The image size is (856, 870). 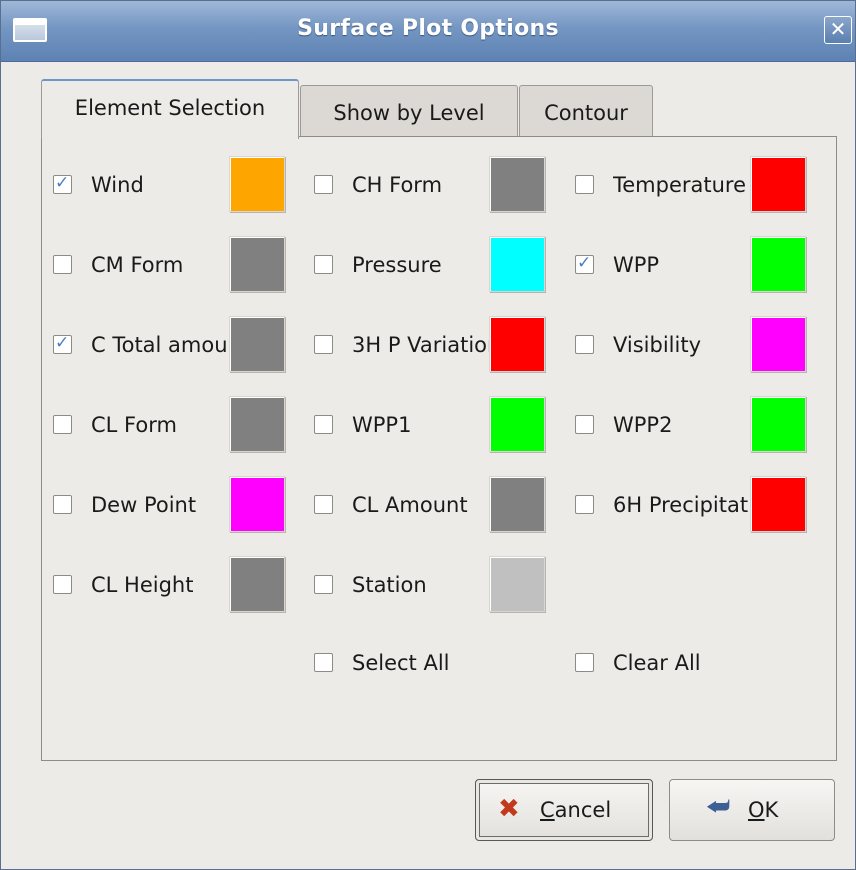 What do you see at coordinates (323, 264) in the screenshot?
I see `checkbox-pressure` at bounding box center [323, 264].